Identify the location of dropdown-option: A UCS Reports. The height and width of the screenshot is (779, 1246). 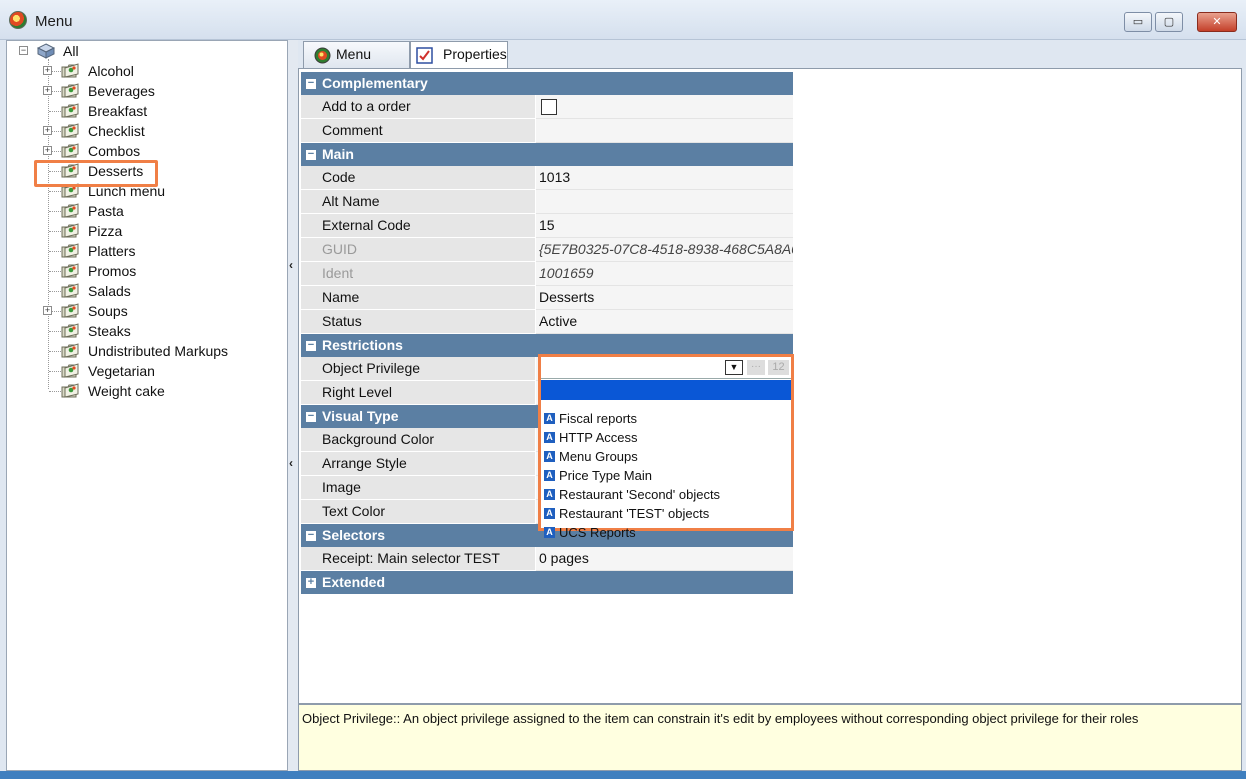
(666, 532).